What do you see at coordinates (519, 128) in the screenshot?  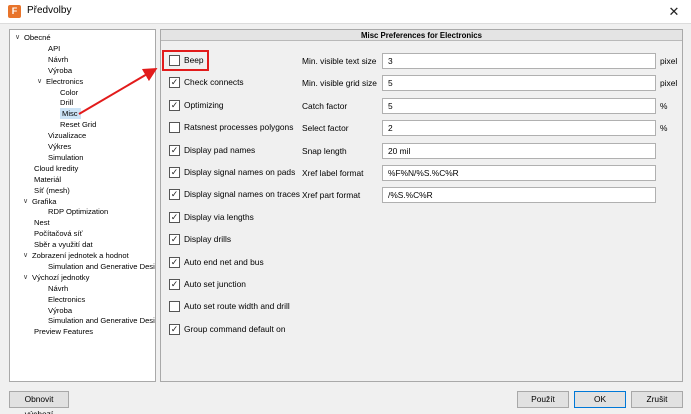 I see `text-field: 2` at bounding box center [519, 128].